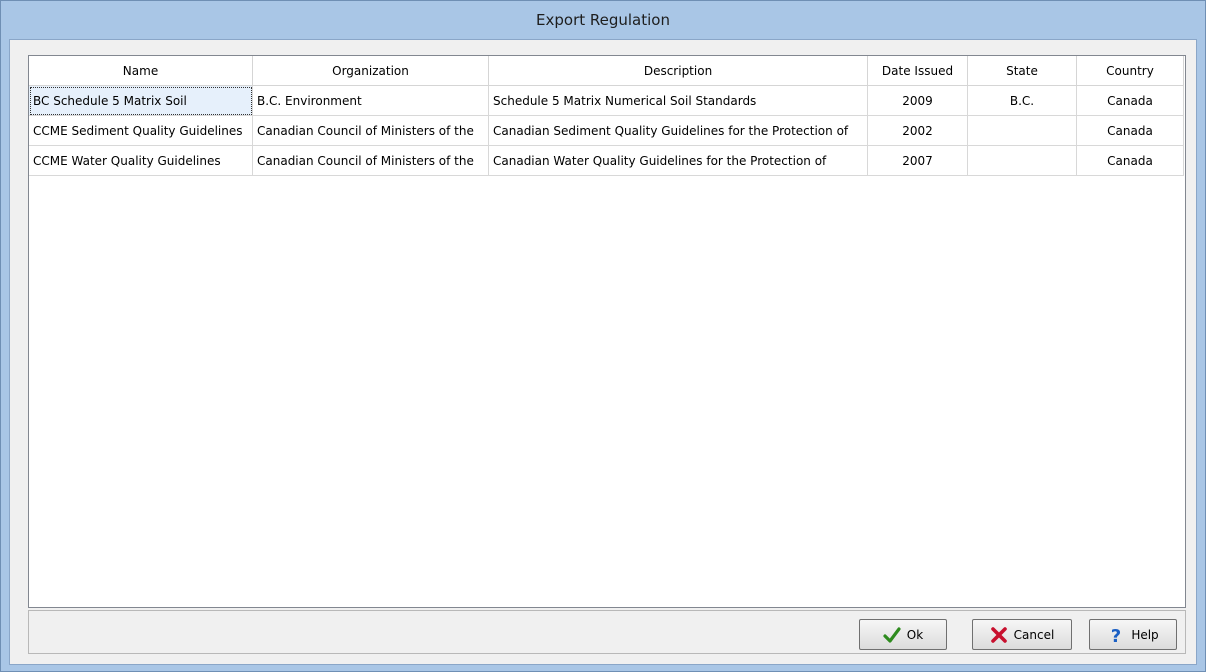  I want to click on window-title: Export Regulation, so click(603, 20).